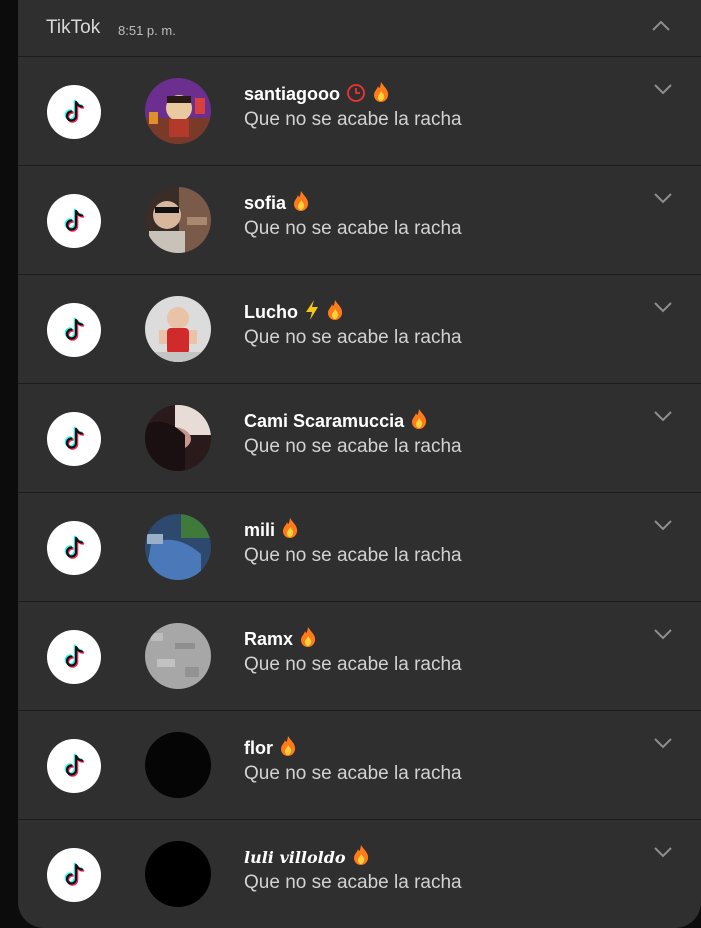  What do you see at coordinates (277, 202) in the screenshot?
I see `sender-name: sofia` at bounding box center [277, 202].